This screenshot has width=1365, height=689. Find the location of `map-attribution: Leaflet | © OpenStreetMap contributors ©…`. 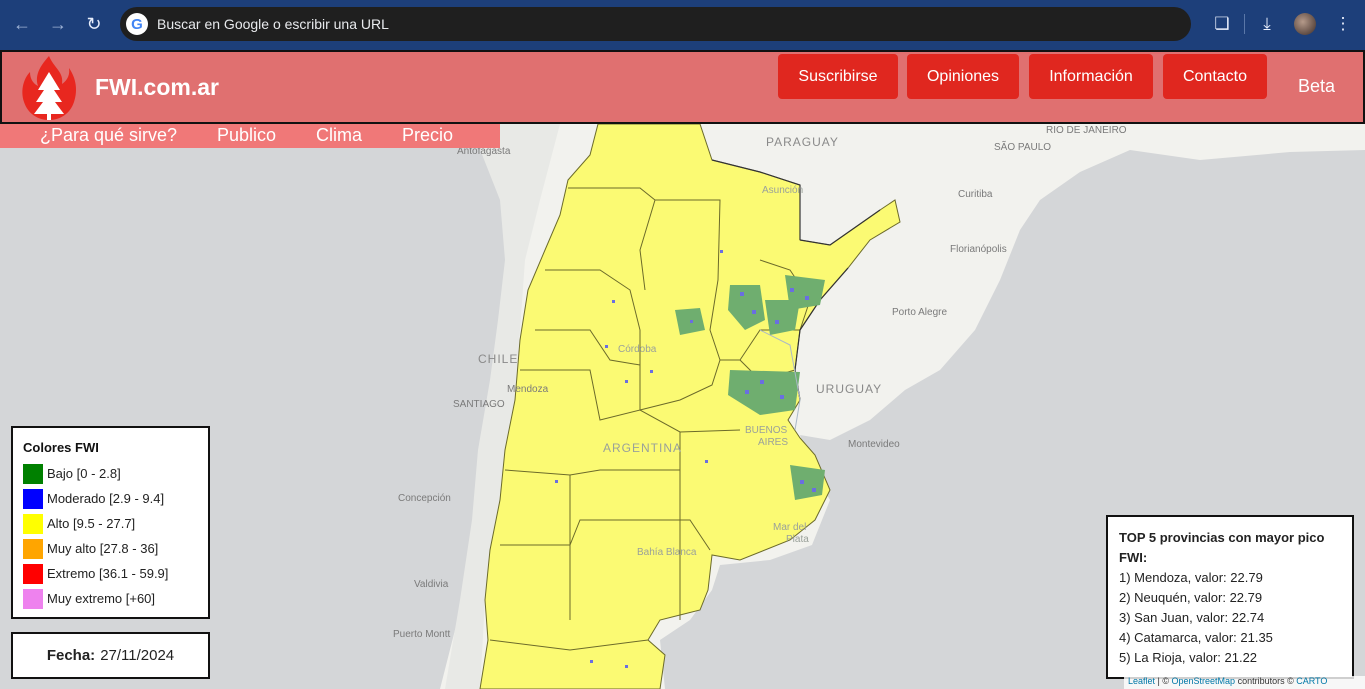

map-attribution: Leaflet | © OpenStreetMap contributors ©… is located at coordinates (1244, 682).